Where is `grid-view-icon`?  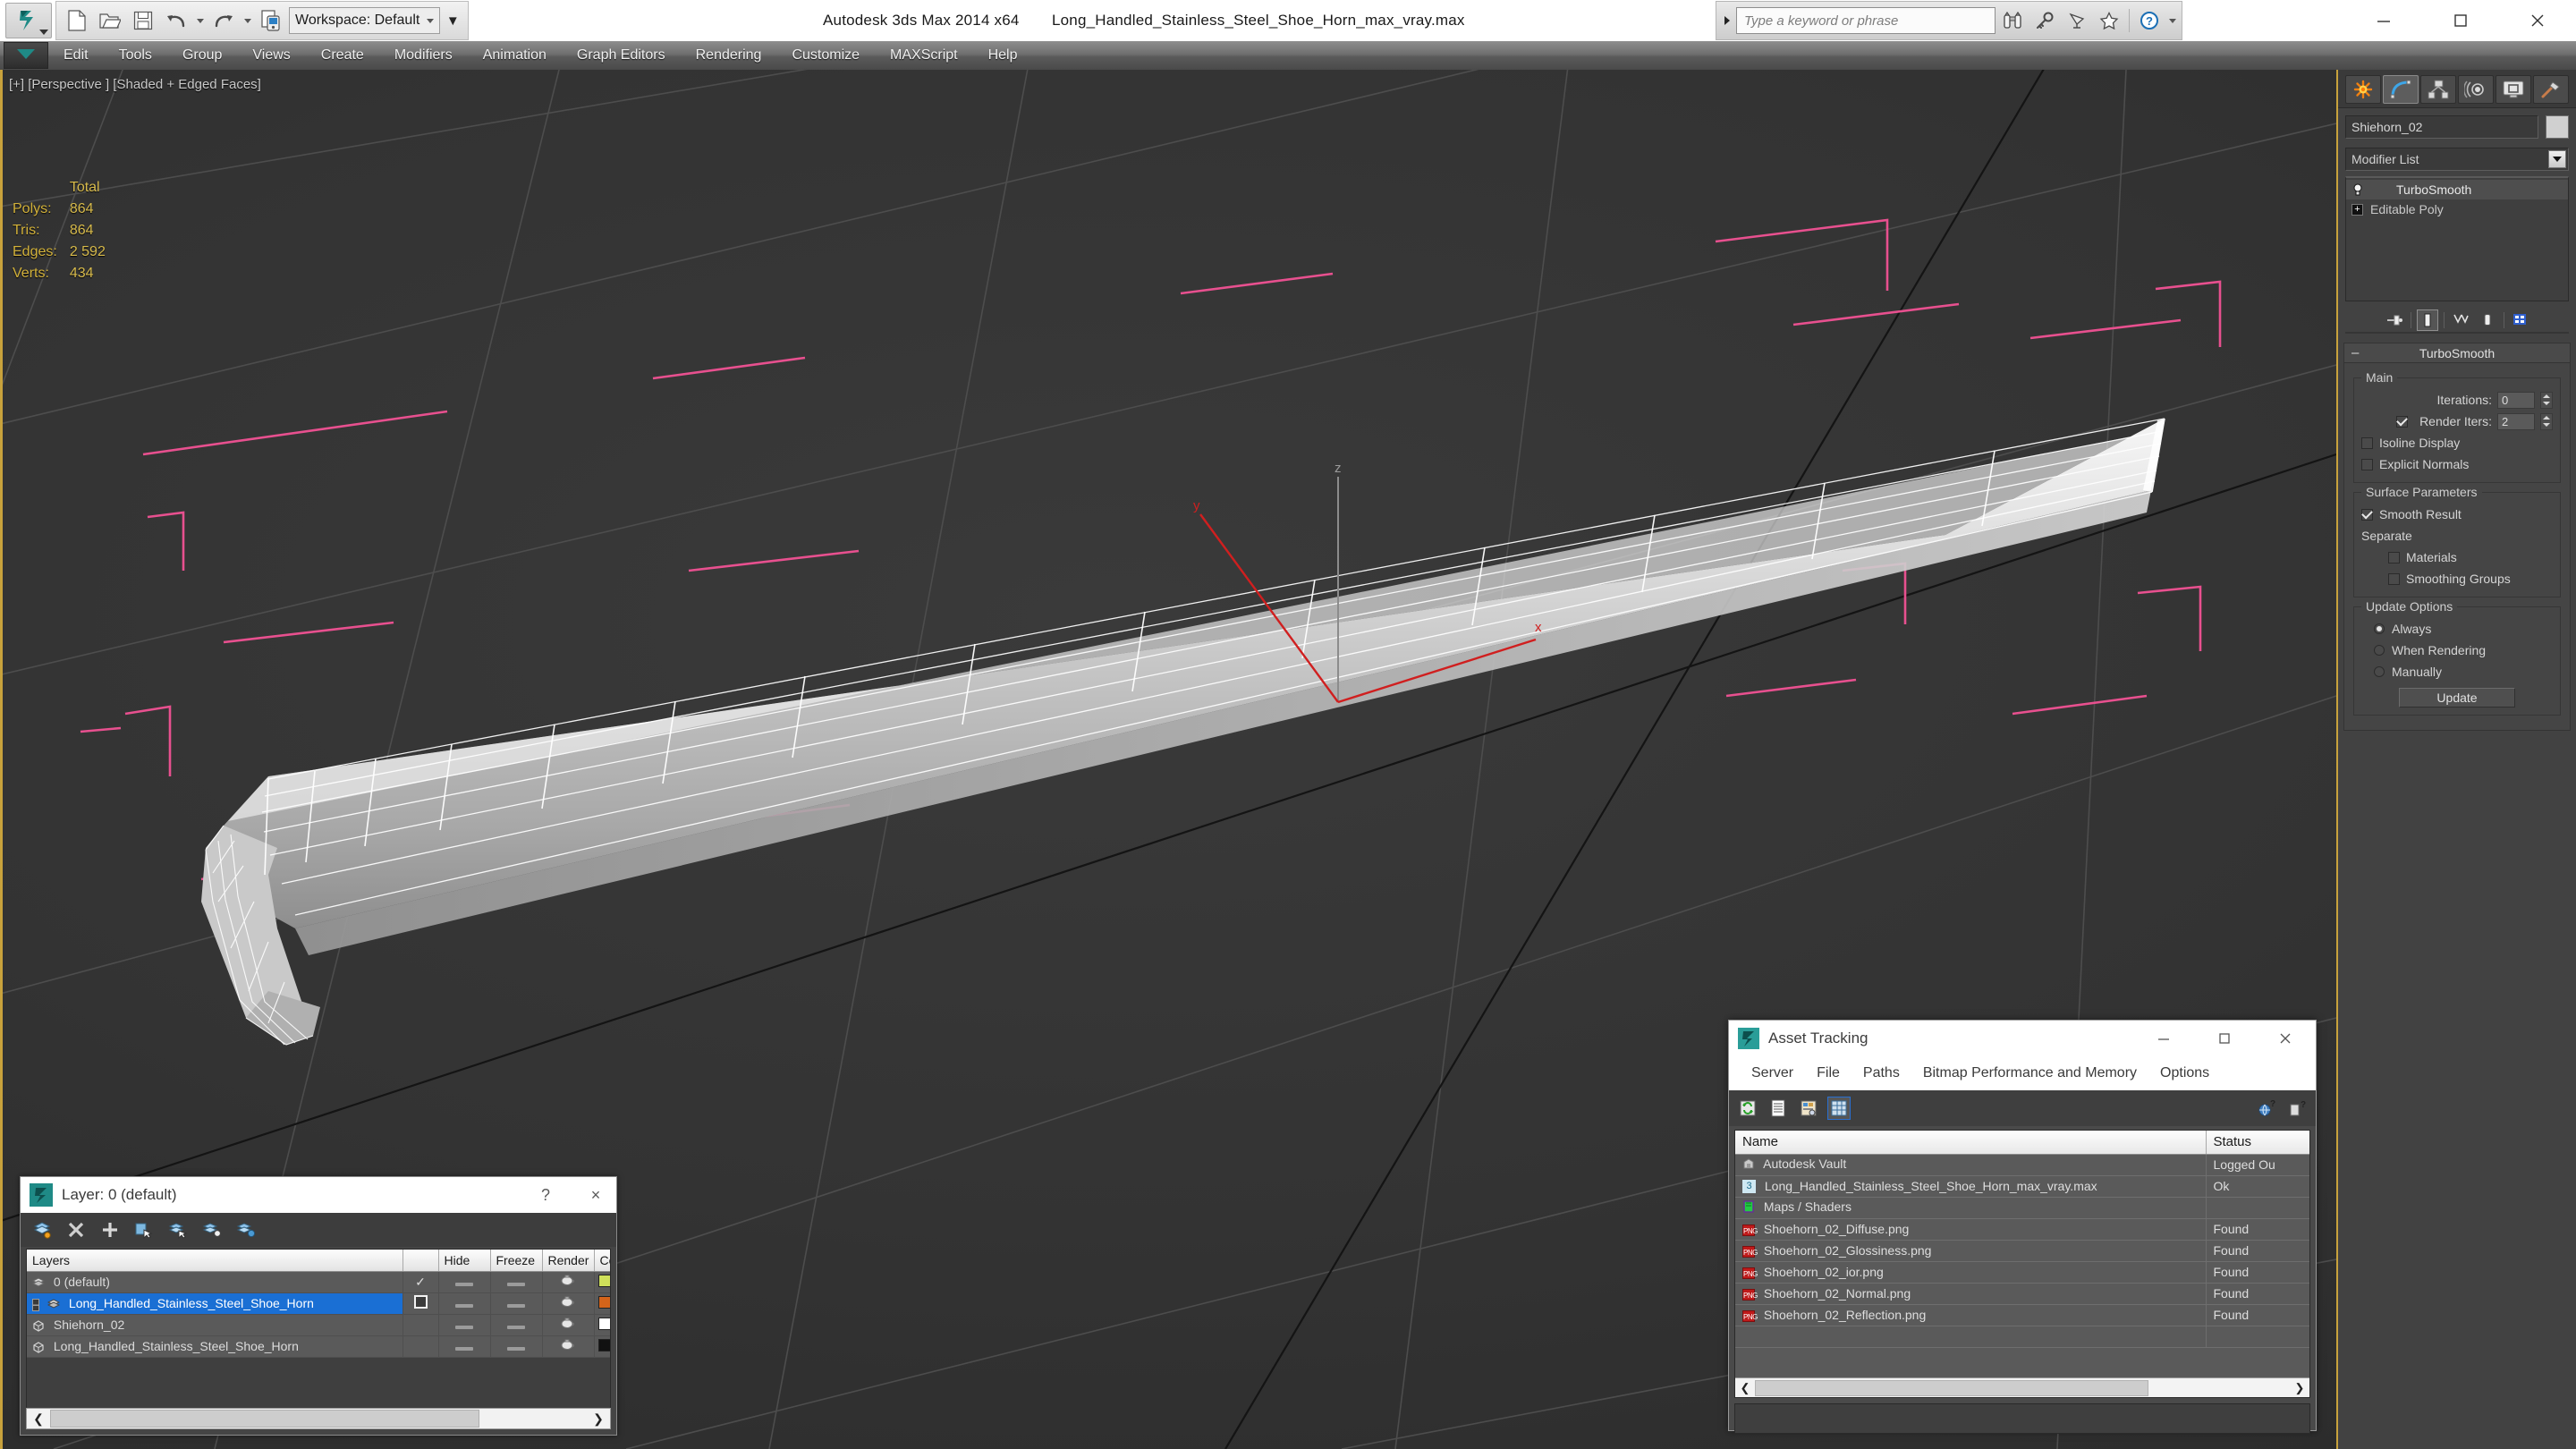
grid-view-icon is located at coordinates (1839, 1108).